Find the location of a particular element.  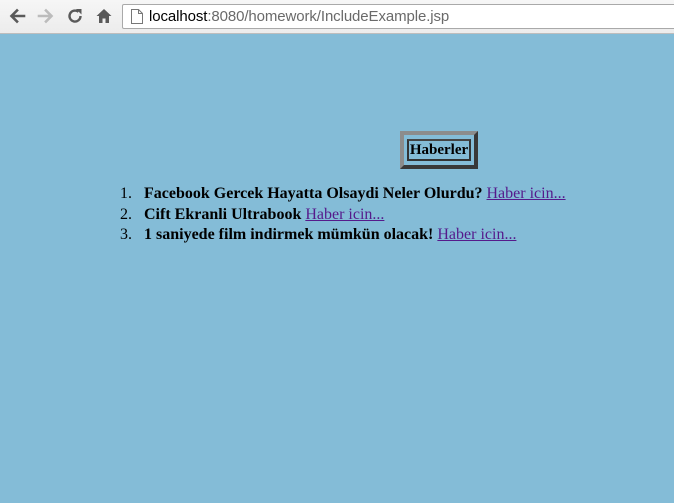

heading-inner-border: Haberler is located at coordinates (439, 150).